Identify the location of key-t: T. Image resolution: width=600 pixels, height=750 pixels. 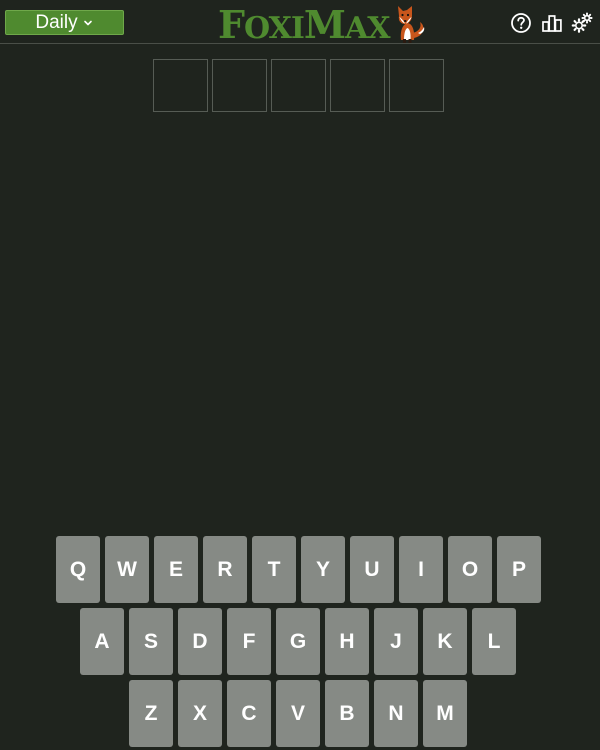
(274, 569).